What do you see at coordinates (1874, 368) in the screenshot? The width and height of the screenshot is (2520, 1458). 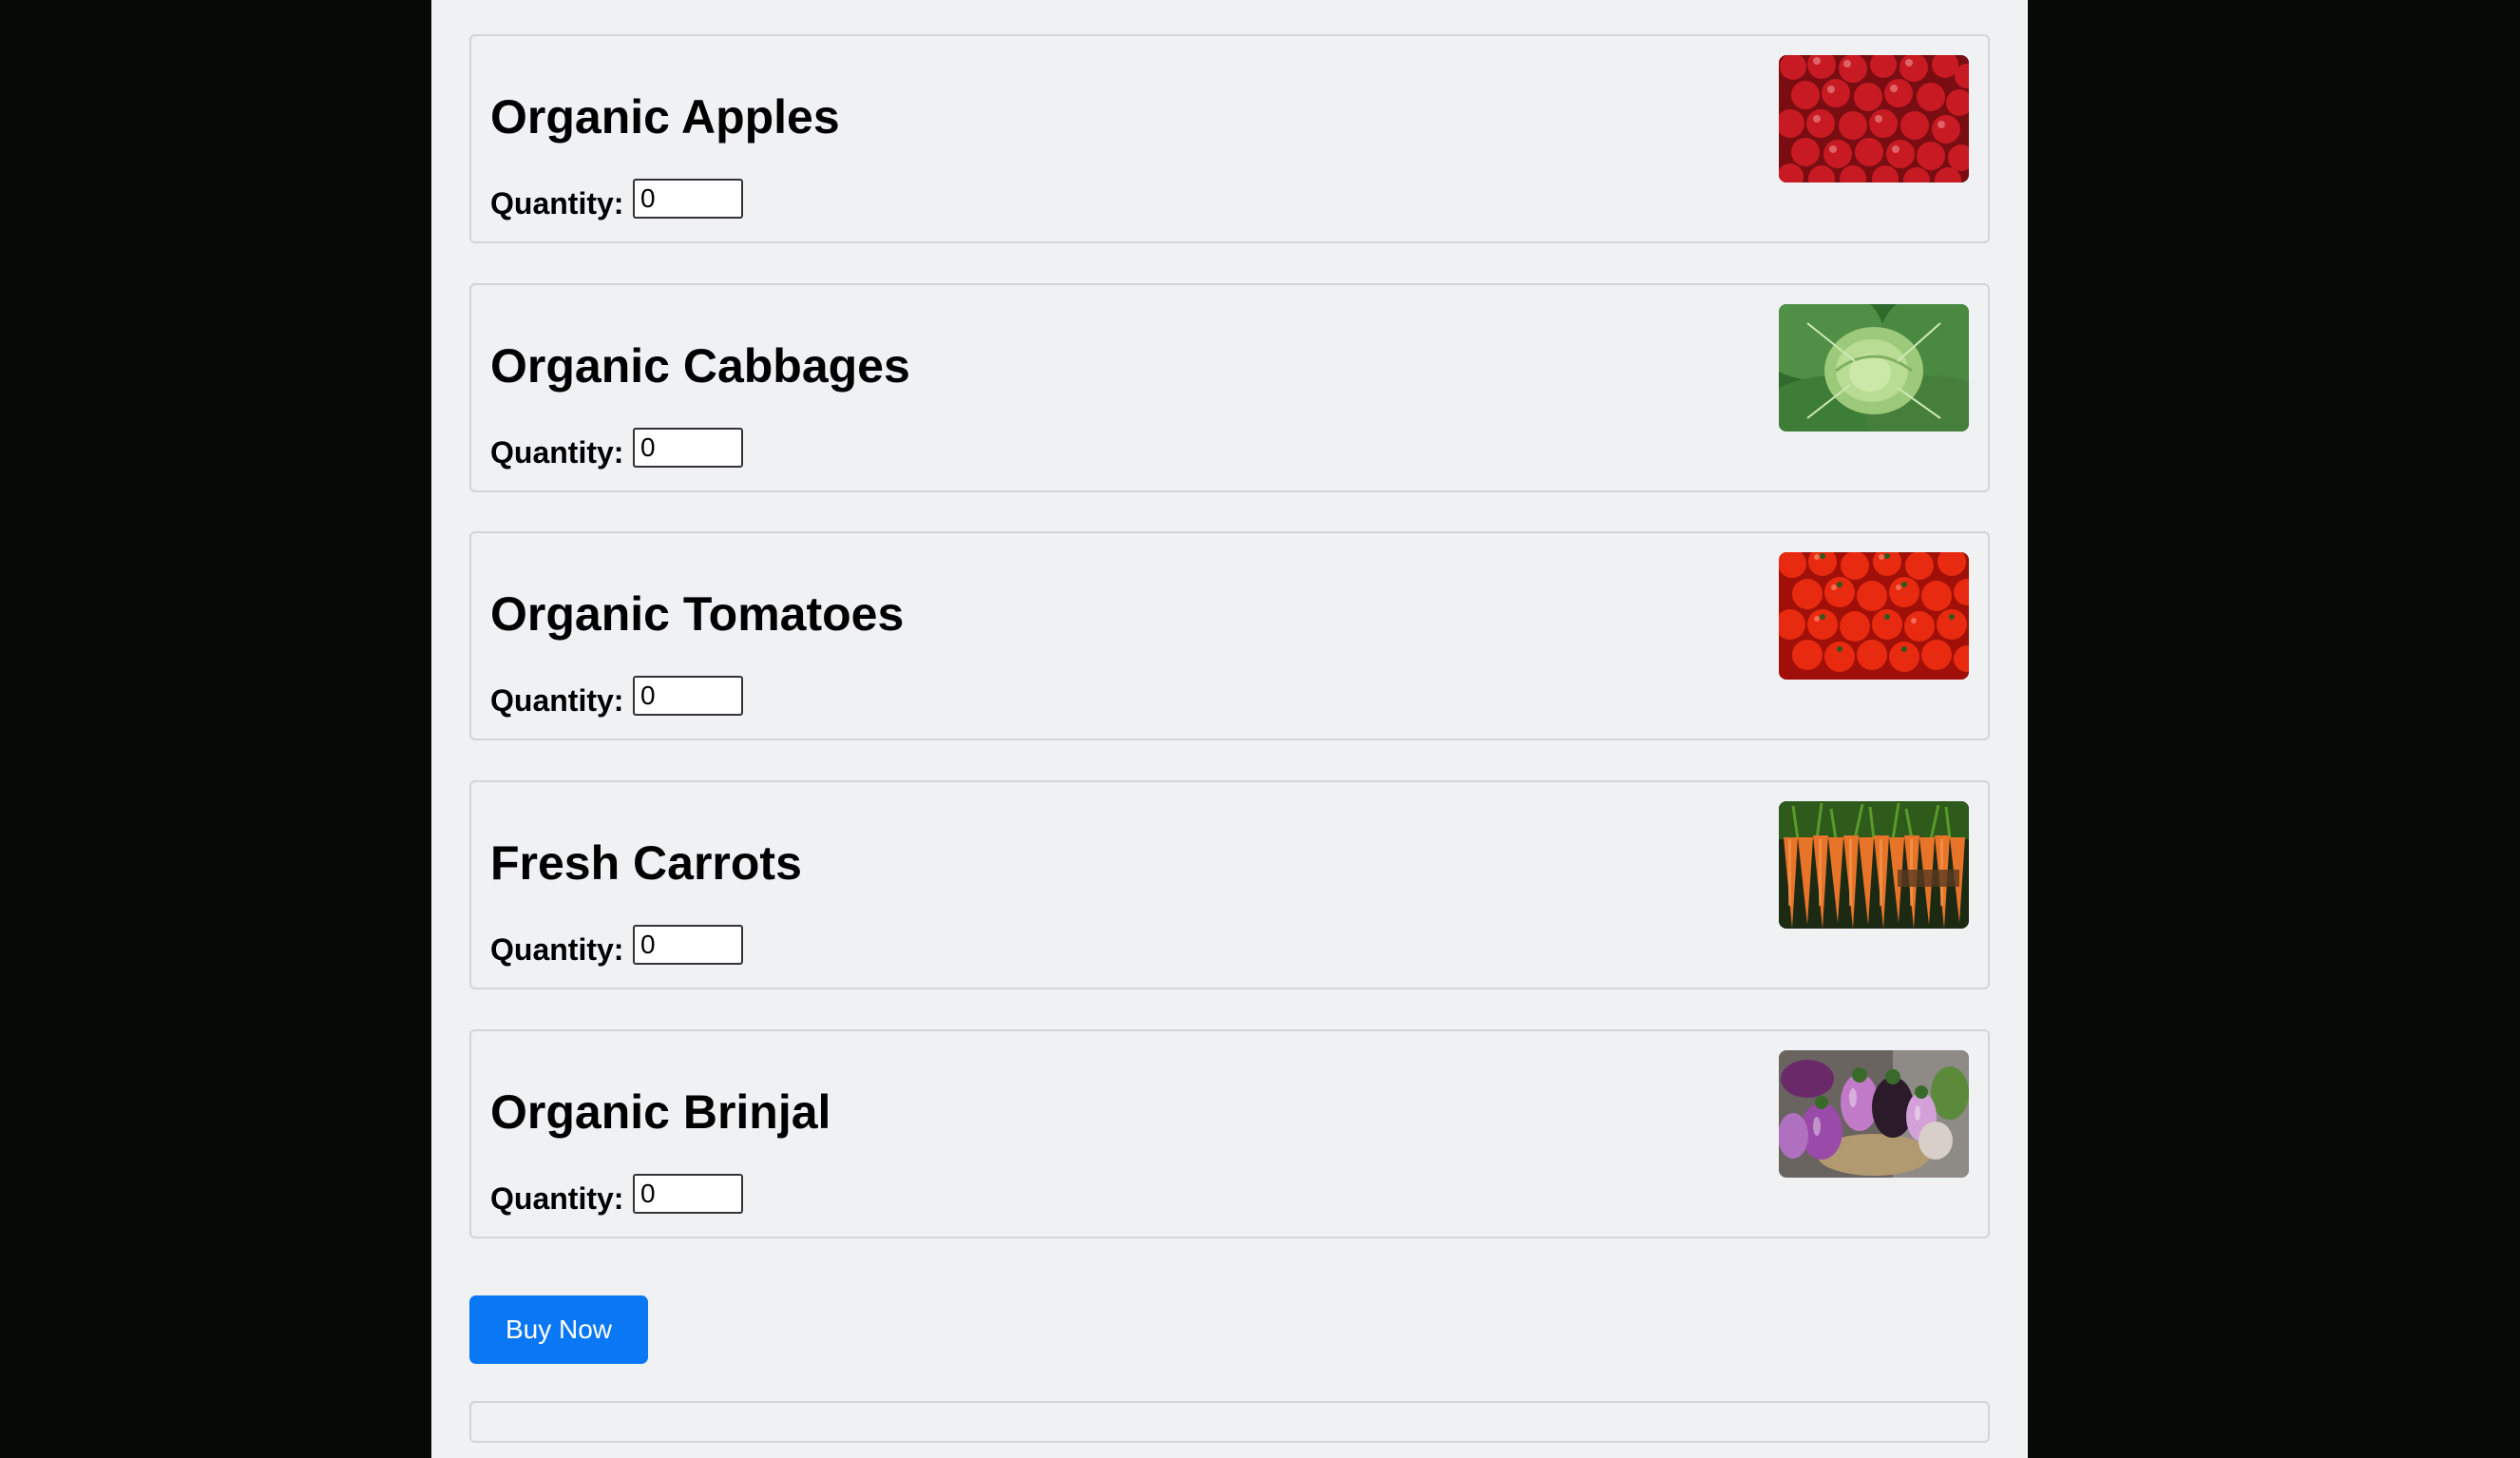 I see `cabbage-image` at bounding box center [1874, 368].